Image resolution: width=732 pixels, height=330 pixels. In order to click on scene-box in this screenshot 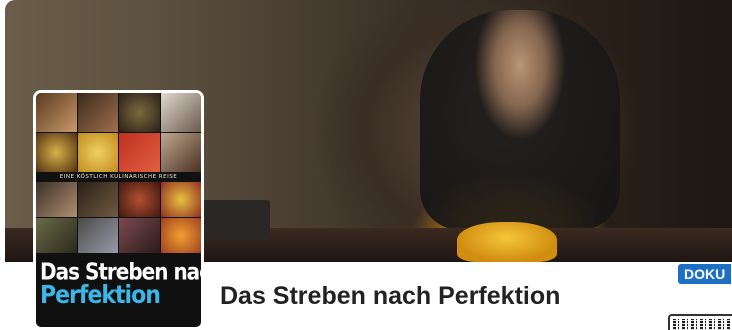, I will do `click(235, 220)`.